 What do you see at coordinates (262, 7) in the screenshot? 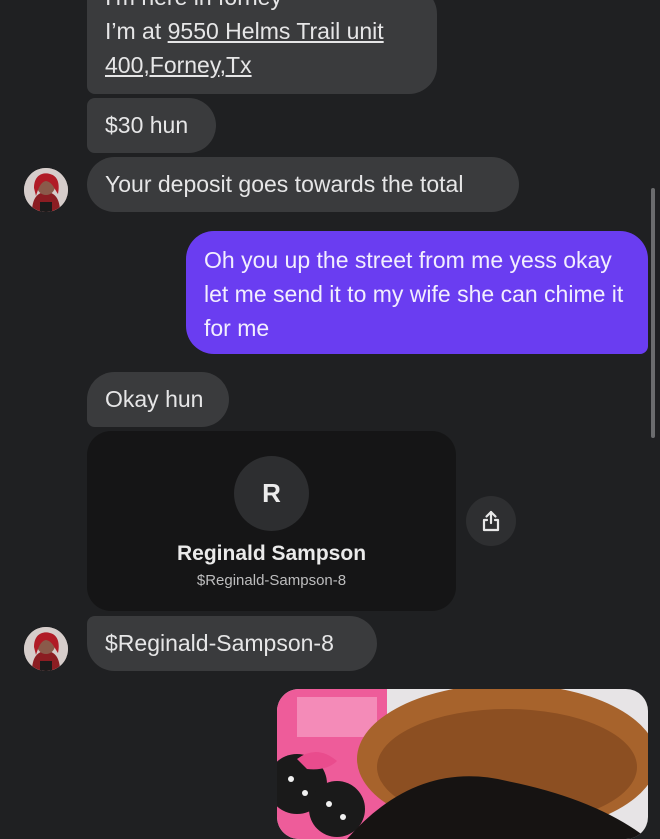
I see `message-text-partial: I'm here in forney` at bounding box center [262, 7].